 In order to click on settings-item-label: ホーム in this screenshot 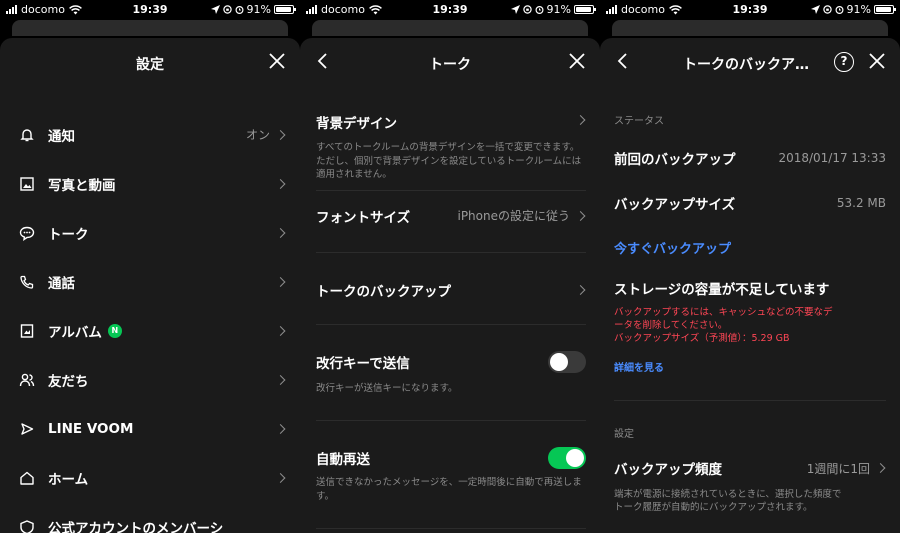, I will do `click(68, 479)`.